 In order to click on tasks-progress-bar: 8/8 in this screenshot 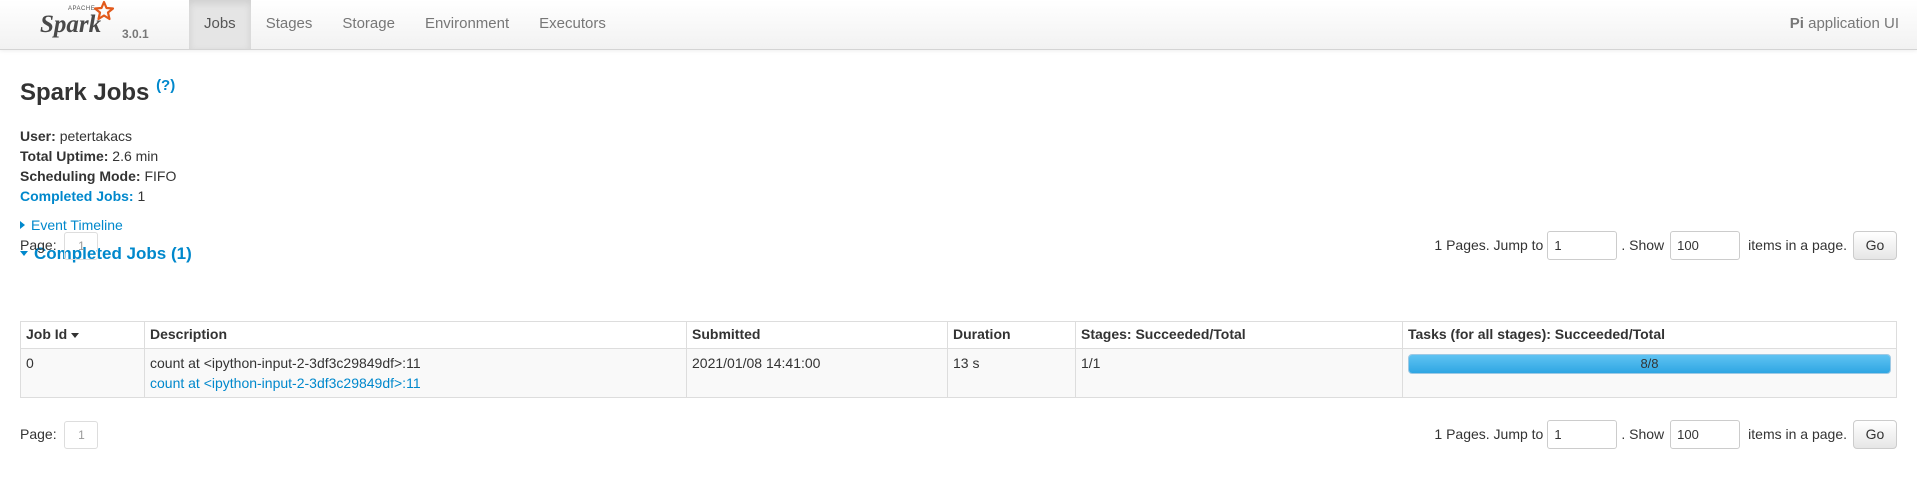, I will do `click(1649, 364)`.